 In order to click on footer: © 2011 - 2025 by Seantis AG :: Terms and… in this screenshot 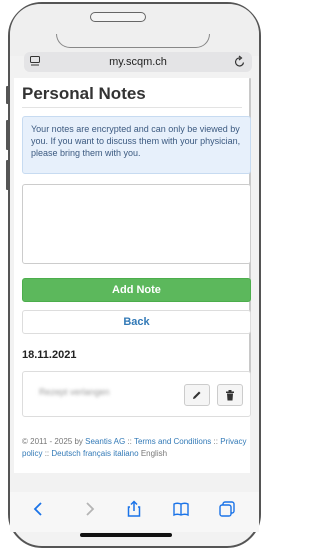, I will do `click(136, 448)`.